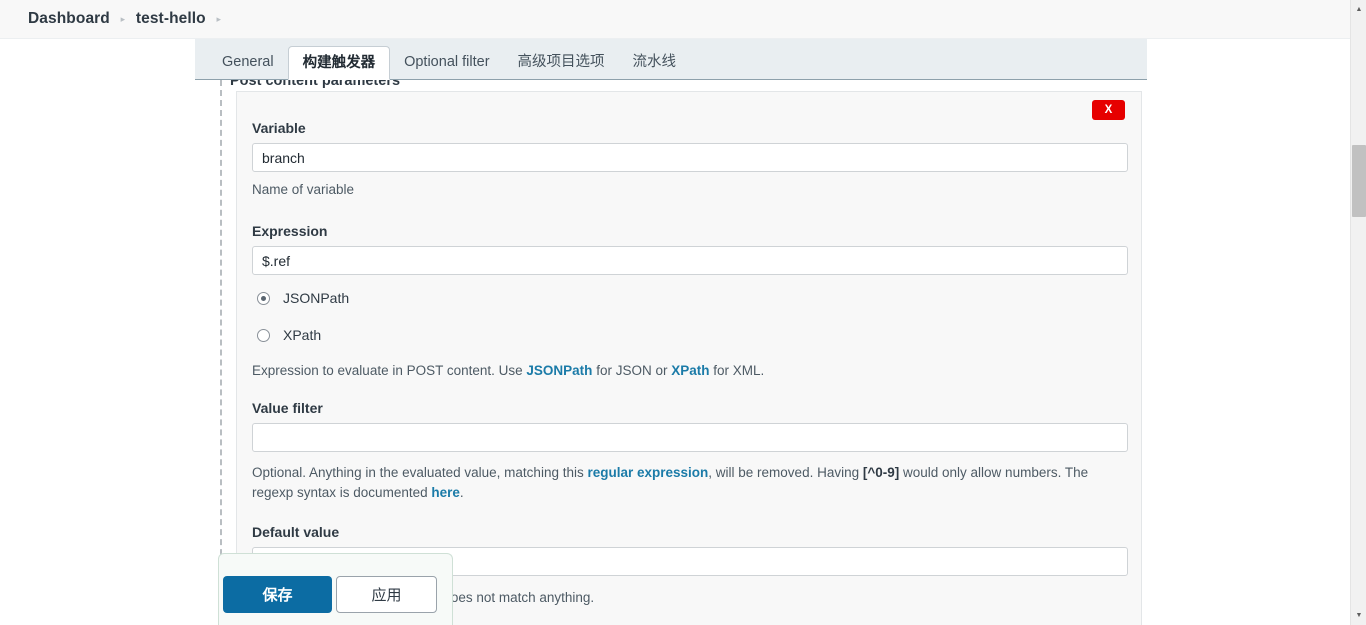  I want to click on save-button: 保存, so click(277, 594).